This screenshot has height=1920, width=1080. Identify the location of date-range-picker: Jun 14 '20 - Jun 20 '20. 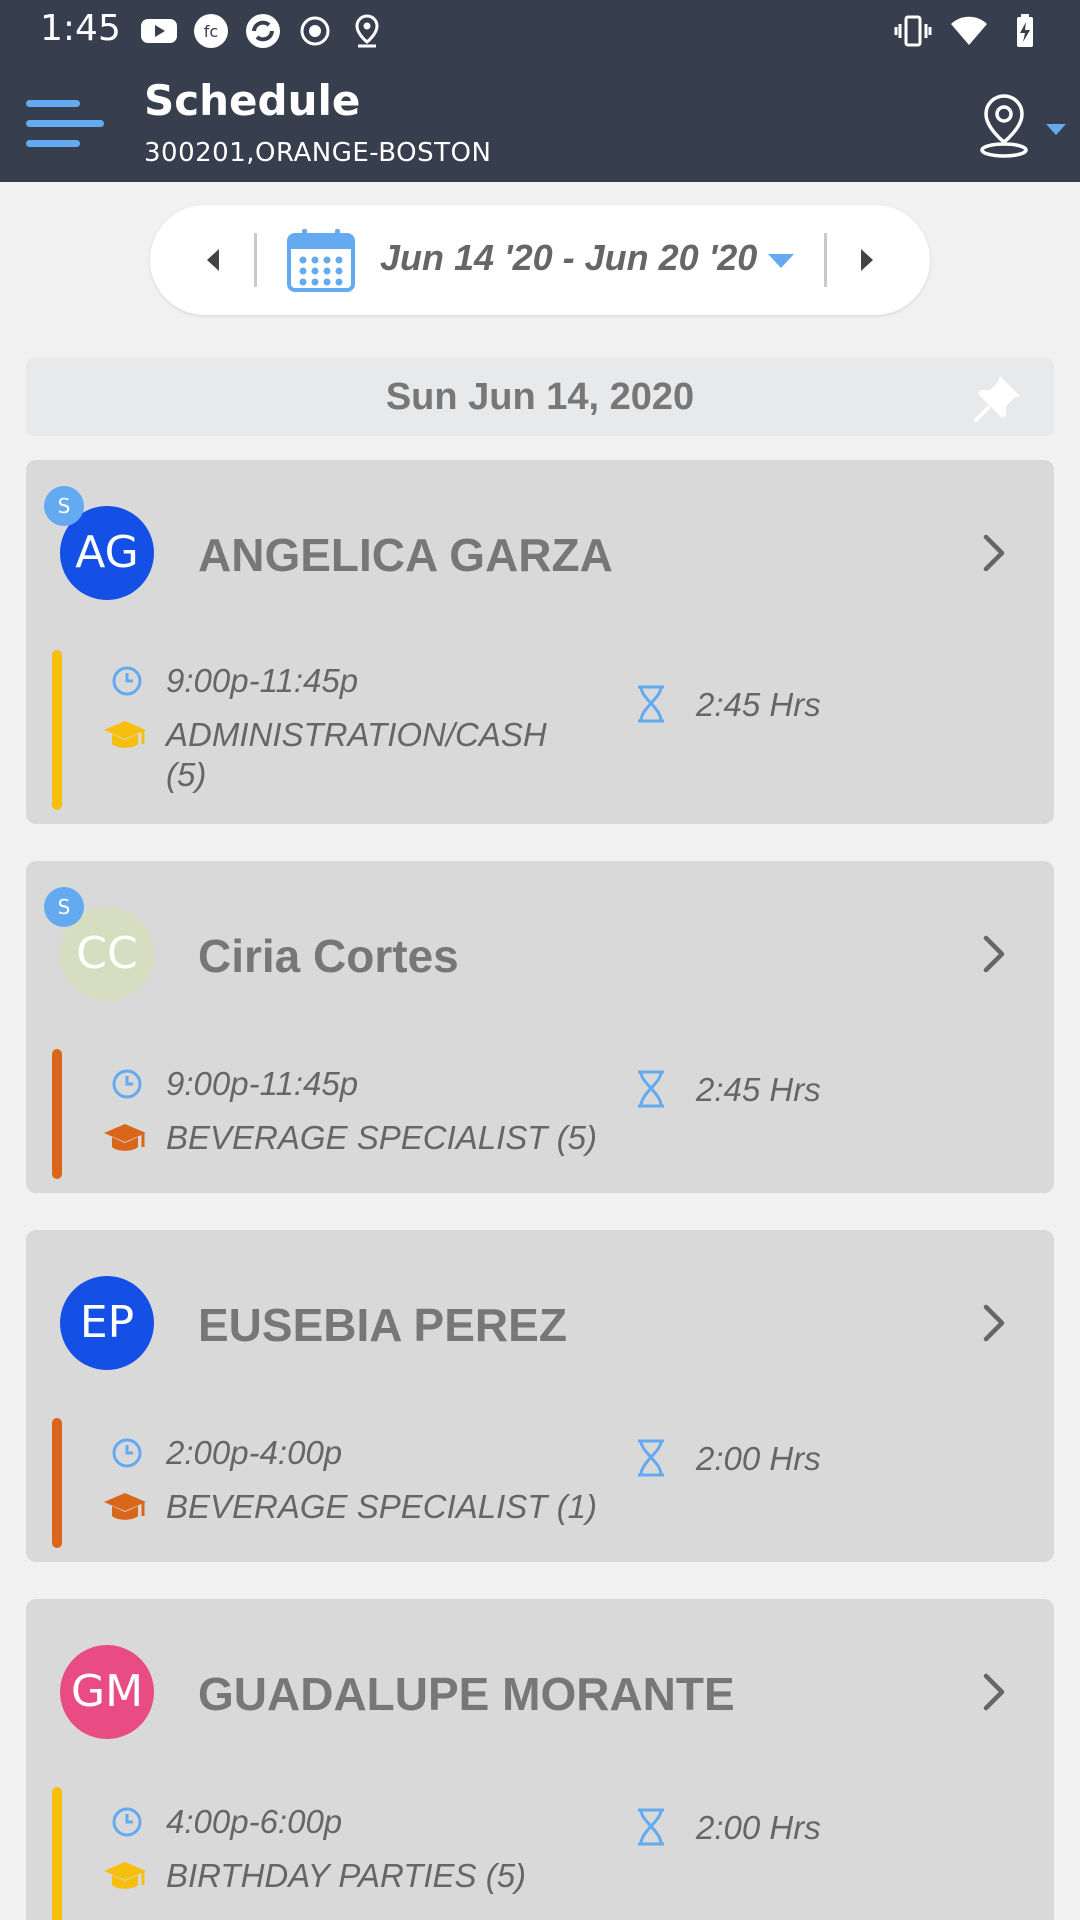
(540, 260).